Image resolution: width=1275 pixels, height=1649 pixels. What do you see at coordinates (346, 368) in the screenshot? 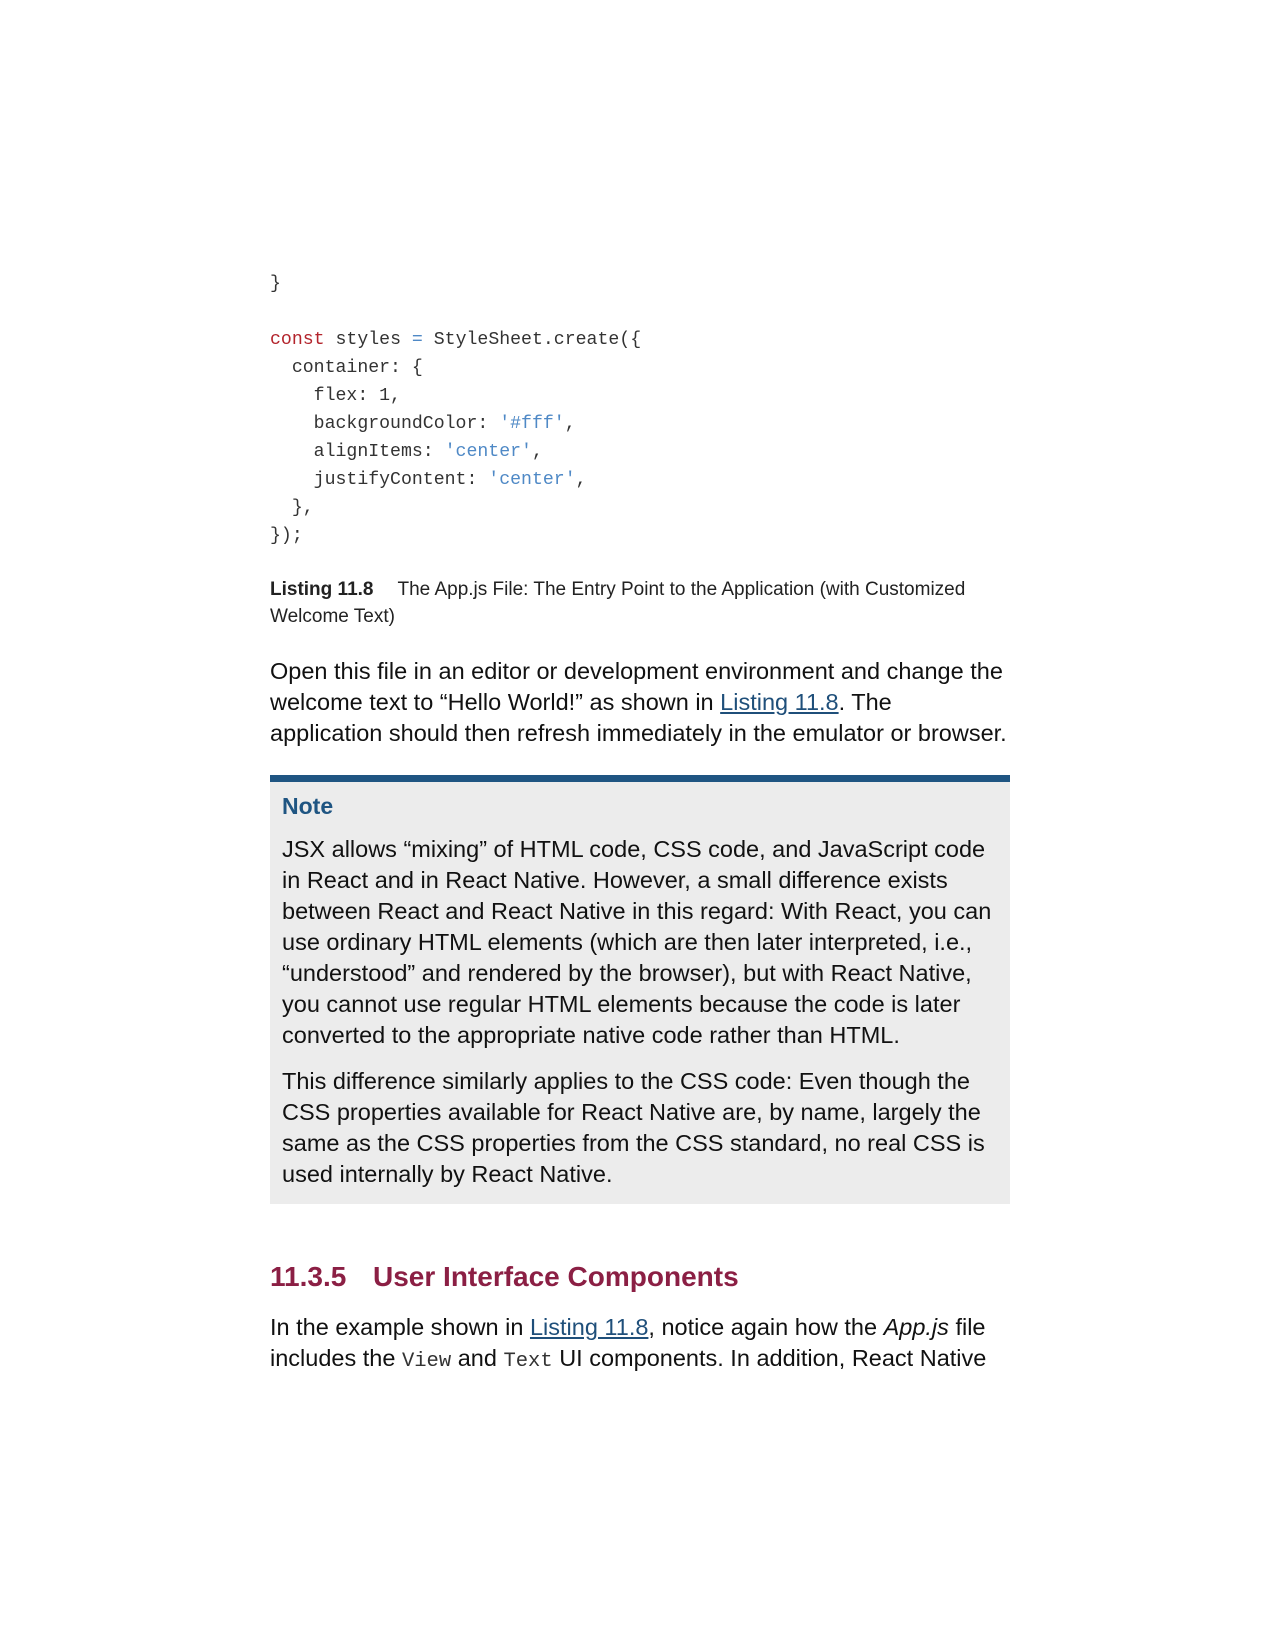
I see `code-text: container: {` at bounding box center [346, 368].